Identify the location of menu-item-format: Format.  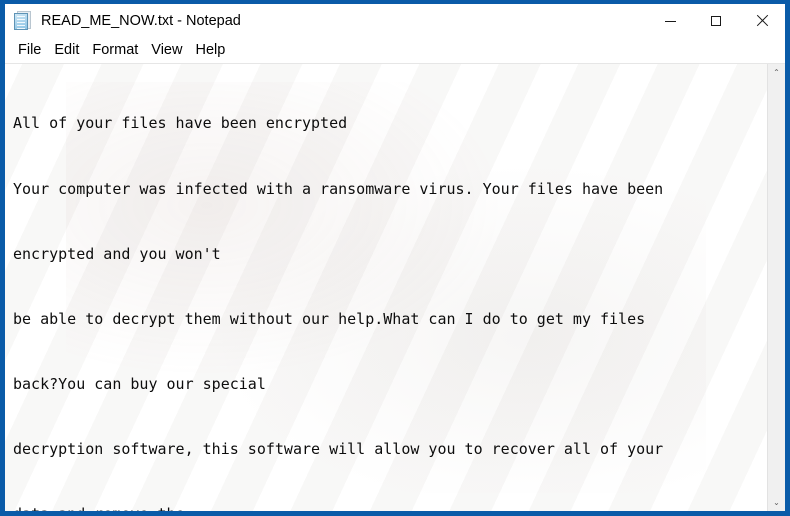
(115, 50).